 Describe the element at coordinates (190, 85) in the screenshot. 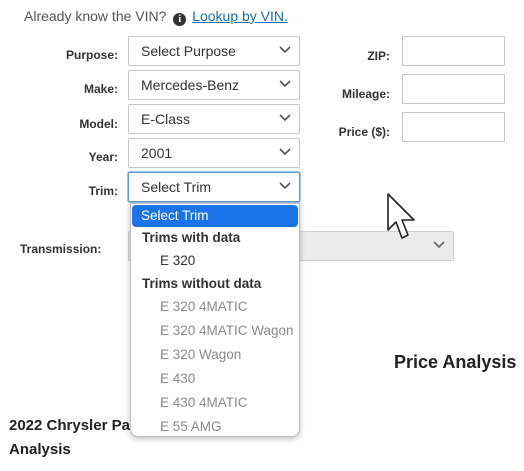

I see `make-select-value: Mercedes-Benz` at that location.